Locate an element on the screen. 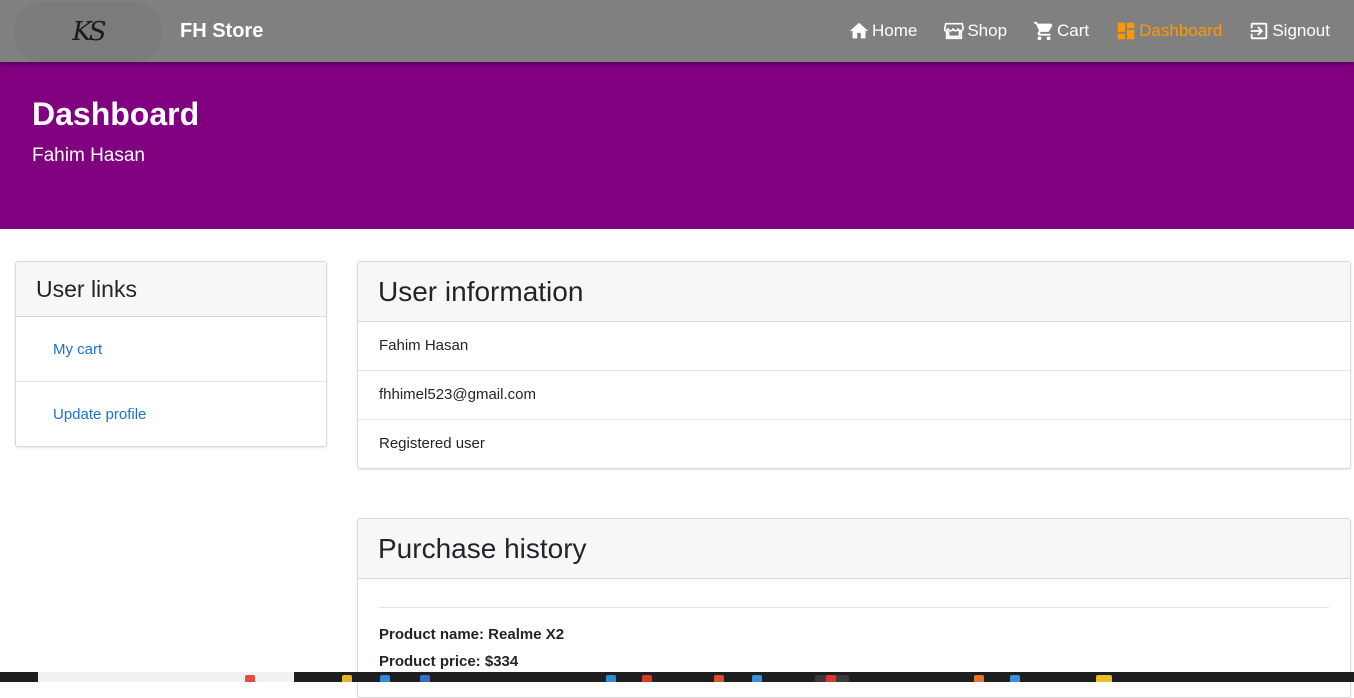 This screenshot has height=698, width=1354. user-name: Fahim Hasan is located at coordinates (854, 346).